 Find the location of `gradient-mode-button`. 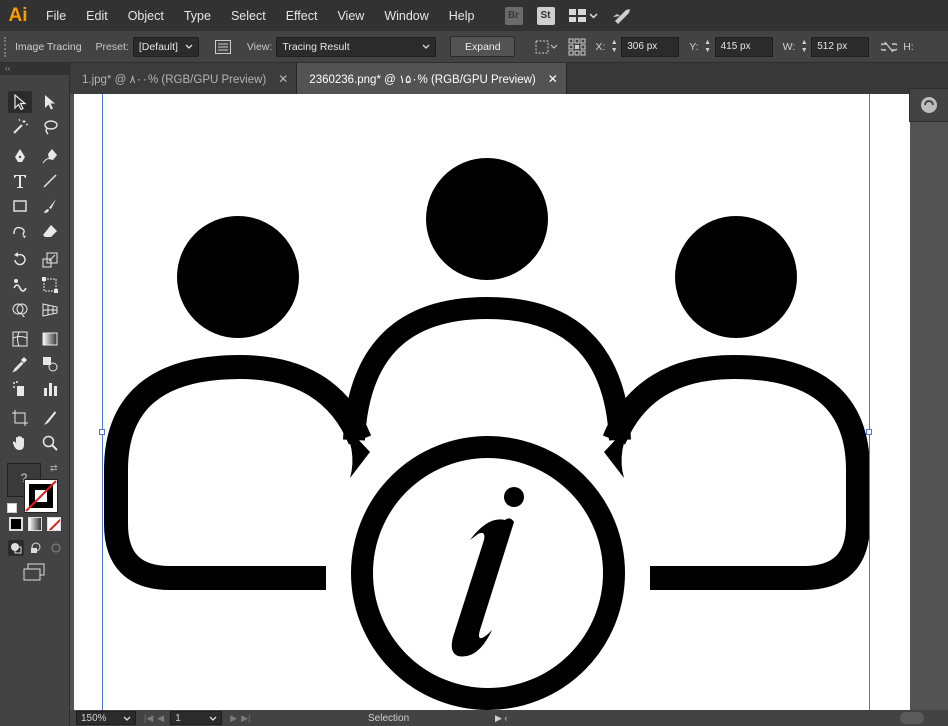

gradient-mode-button is located at coordinates (35, 524).